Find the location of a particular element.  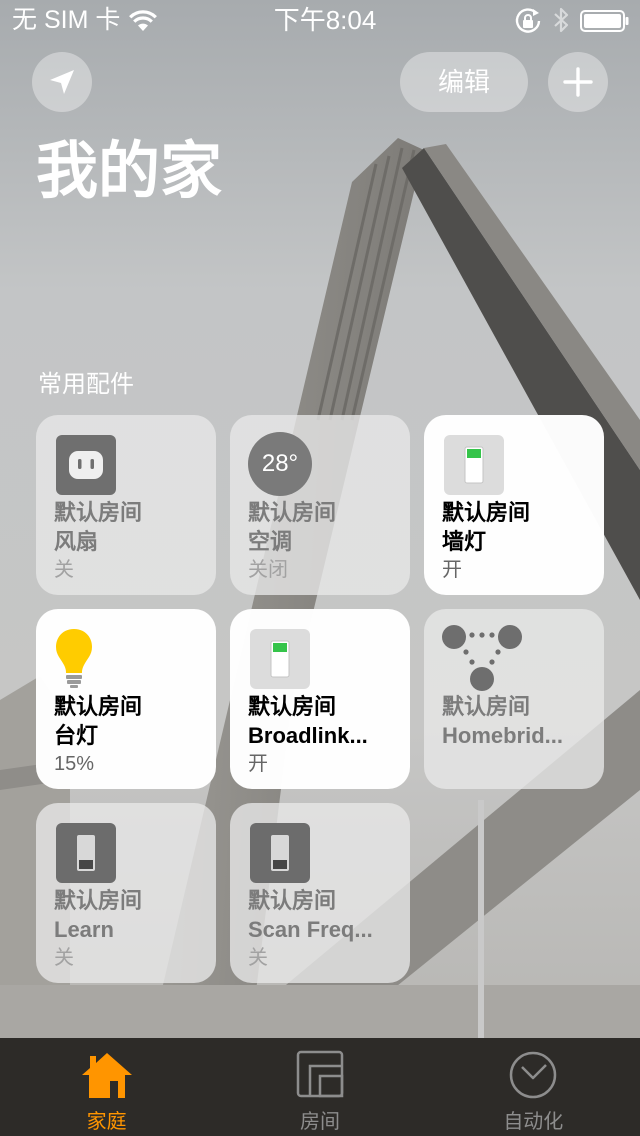

status-bar: 无 SIM 卡 下午8:04 is located at coordinates (320, 20).